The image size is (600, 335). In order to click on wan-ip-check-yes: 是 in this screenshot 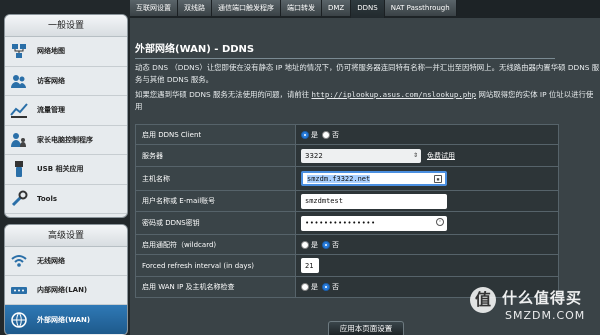, I will do `click(309, 287)`.